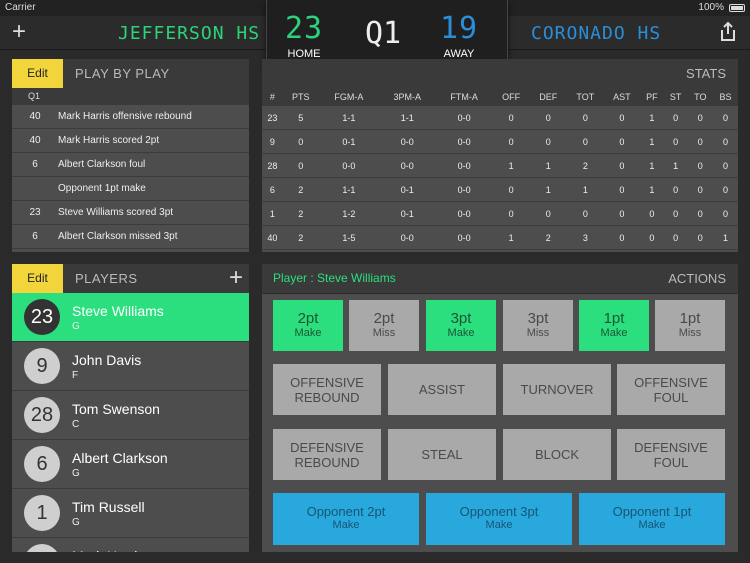 This screenshot has height=563, width=750. I want to click on pbp-player-number: 40, so click(35, 140).